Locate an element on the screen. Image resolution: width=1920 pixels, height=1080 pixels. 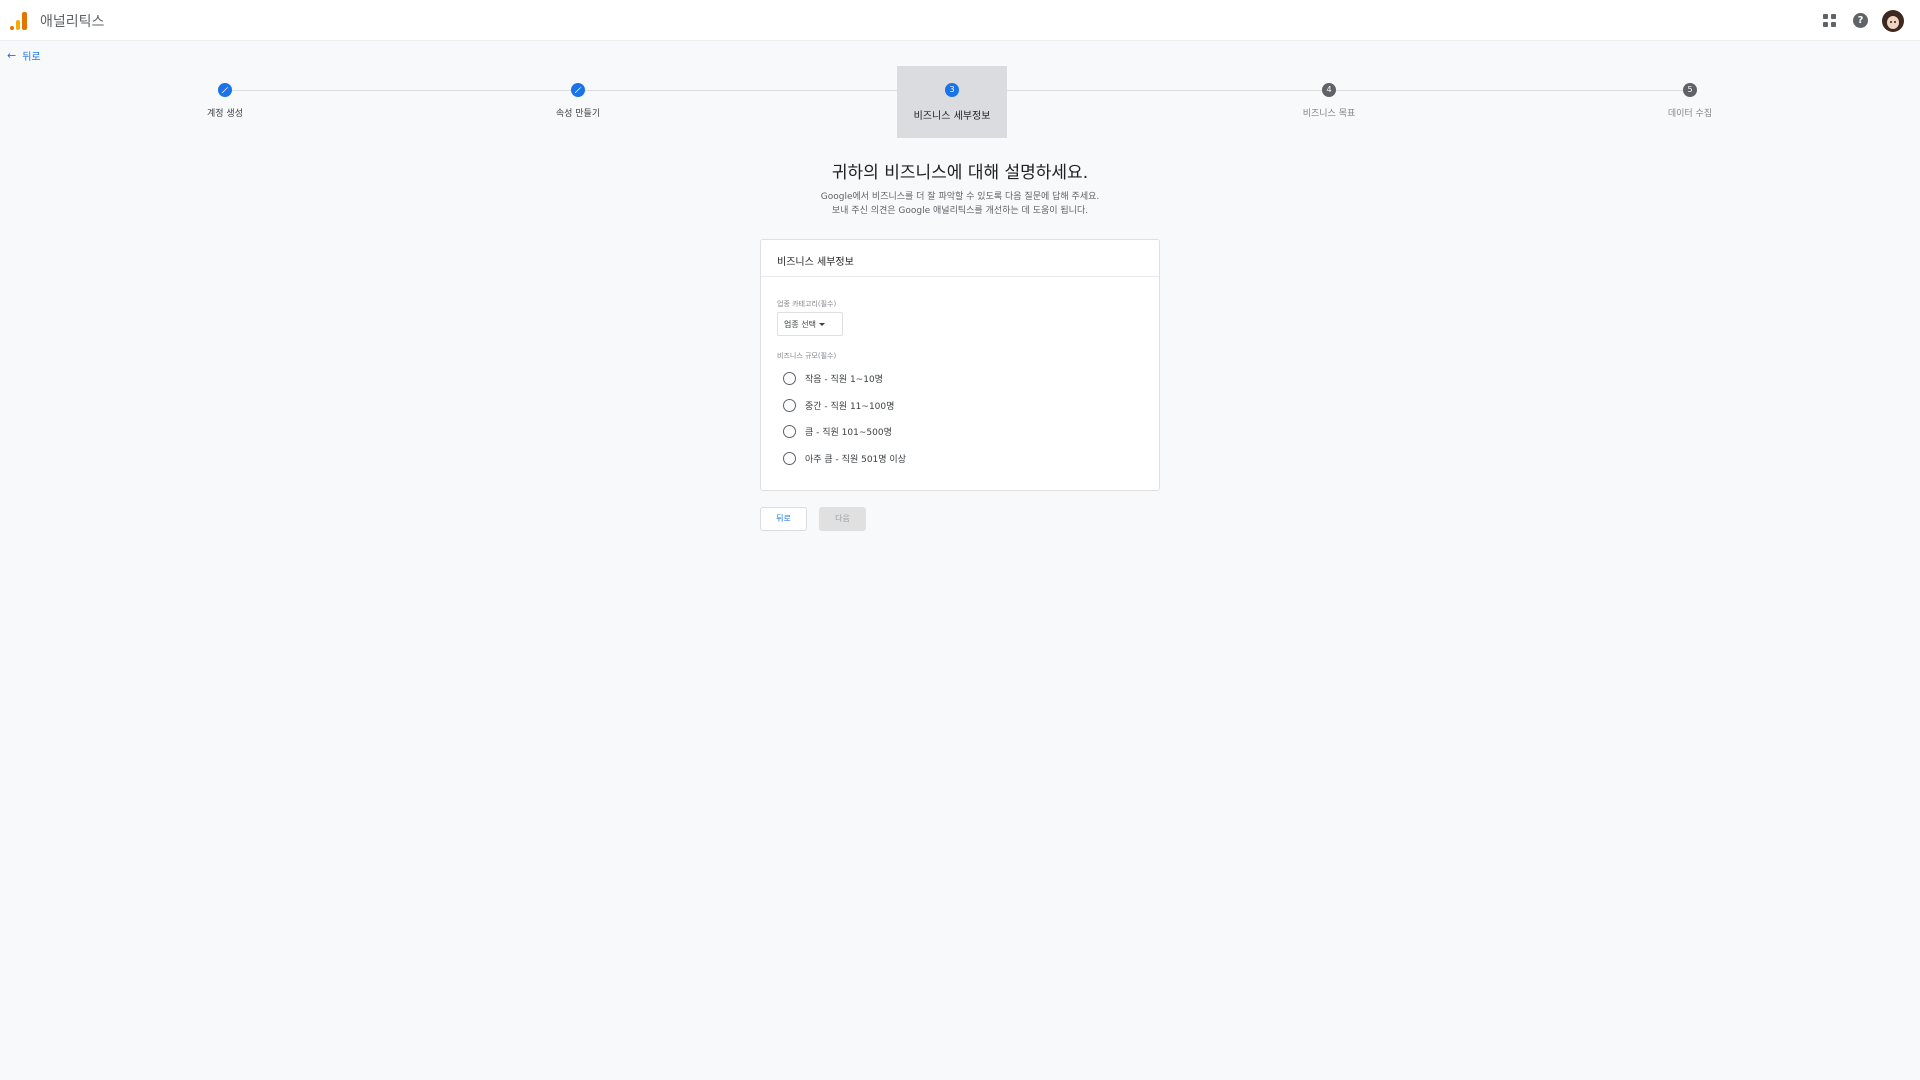
step-business-objectives: 4 비즈니스 목표 is located at coordinates (1329, 92).